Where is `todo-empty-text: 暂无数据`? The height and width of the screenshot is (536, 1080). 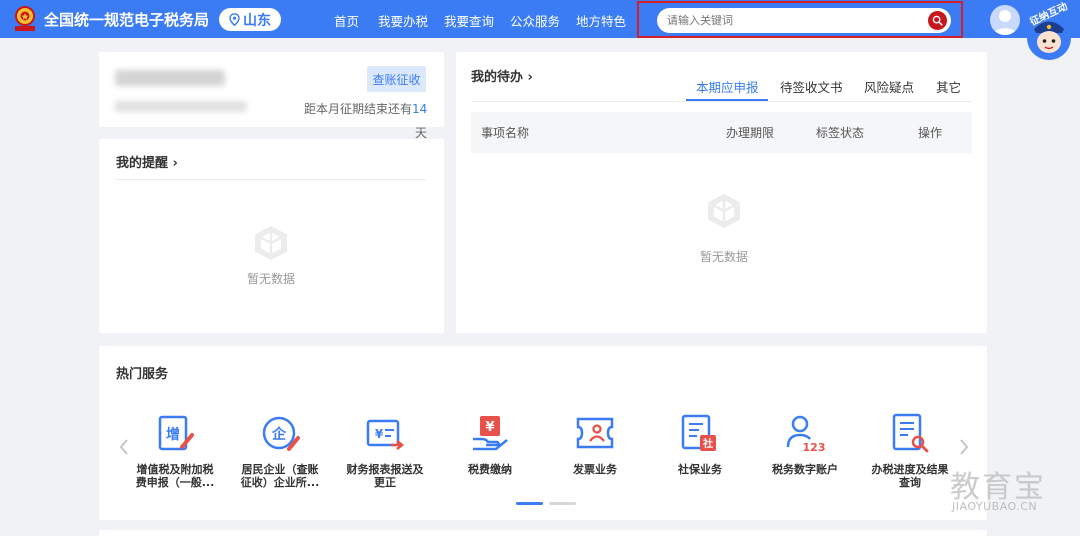
todo-empty-text: 暂无数据 is located at coordinates (724, 257).